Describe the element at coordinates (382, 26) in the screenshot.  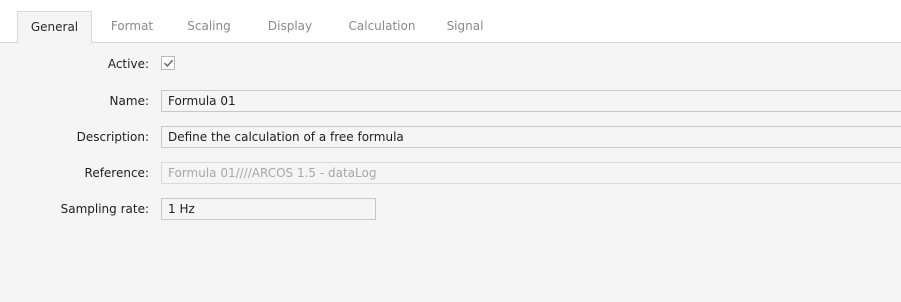
I see `tab-calculation: Calculation` at that location.